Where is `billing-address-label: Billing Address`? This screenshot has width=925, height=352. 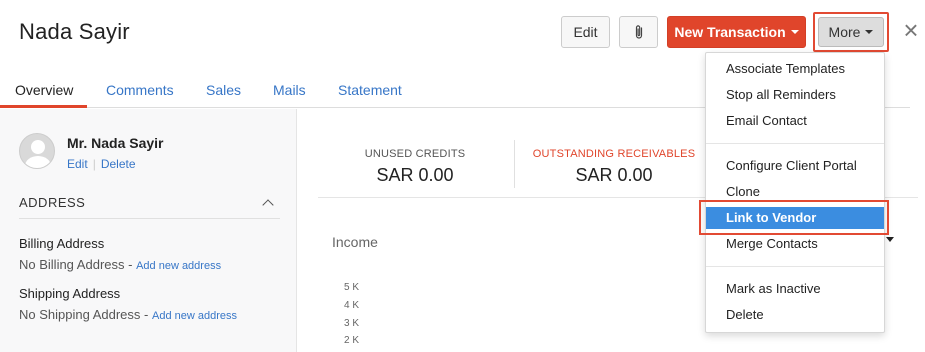
billing-address-label: Billing Address is located at coordinates (62, 243).